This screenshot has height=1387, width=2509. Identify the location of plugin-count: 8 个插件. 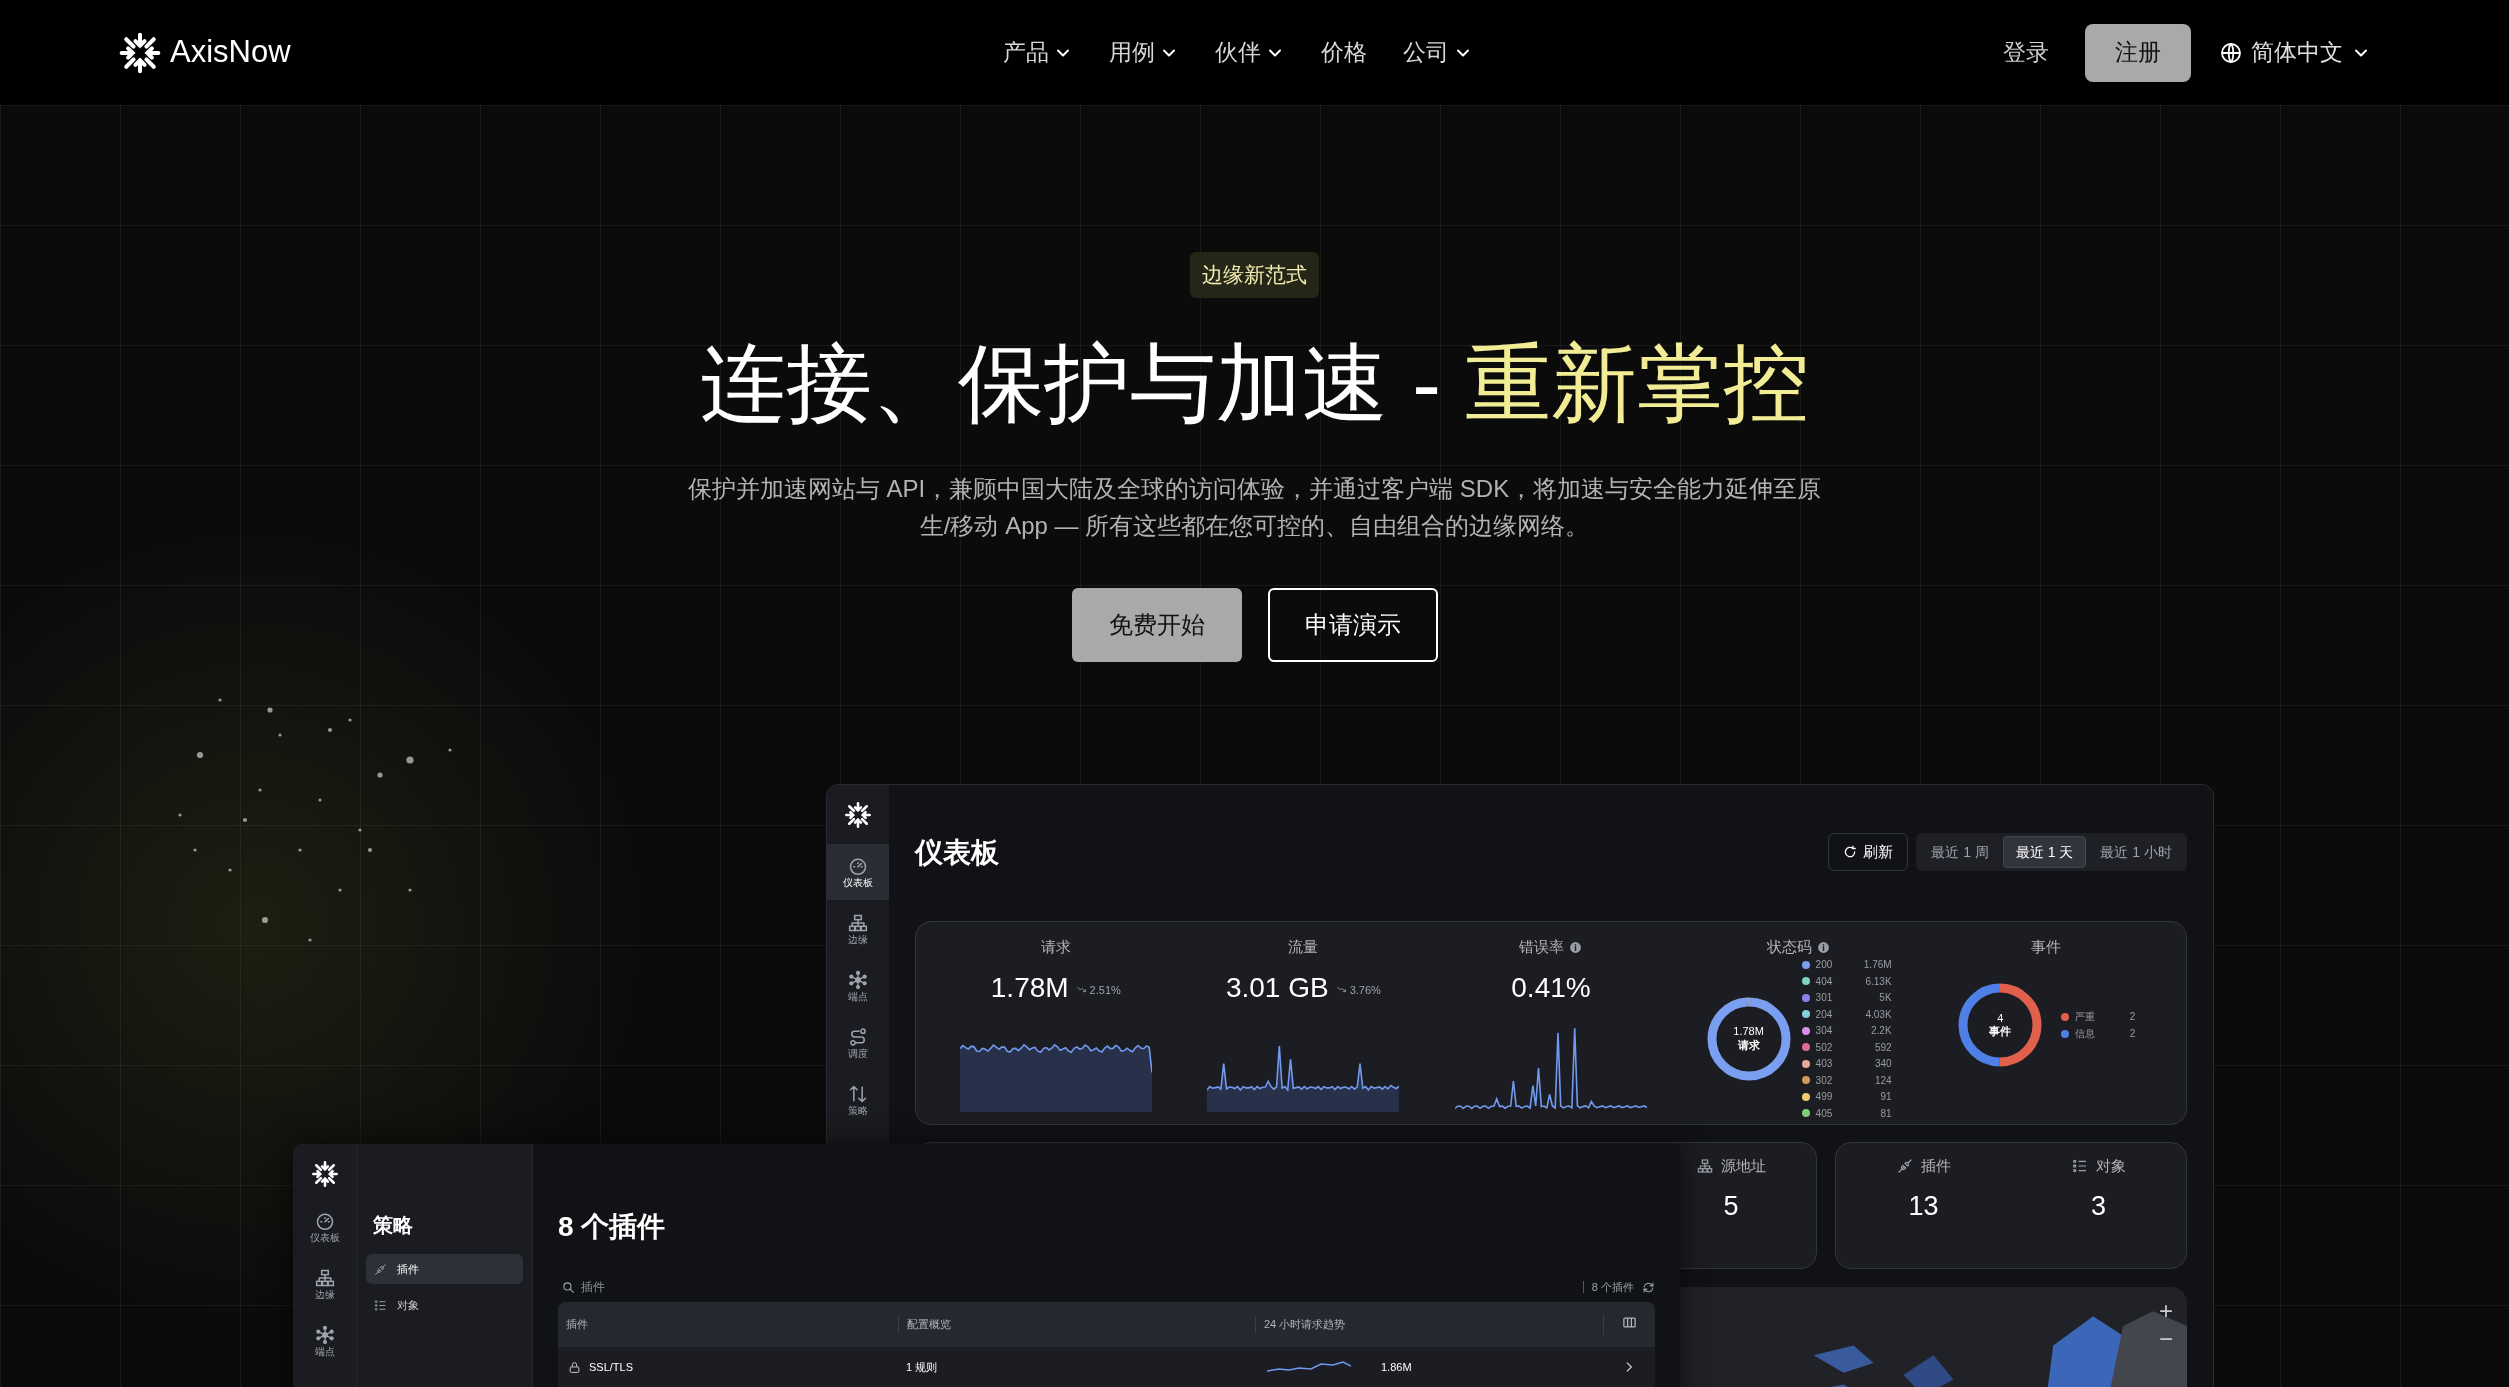
(1612, 1287).